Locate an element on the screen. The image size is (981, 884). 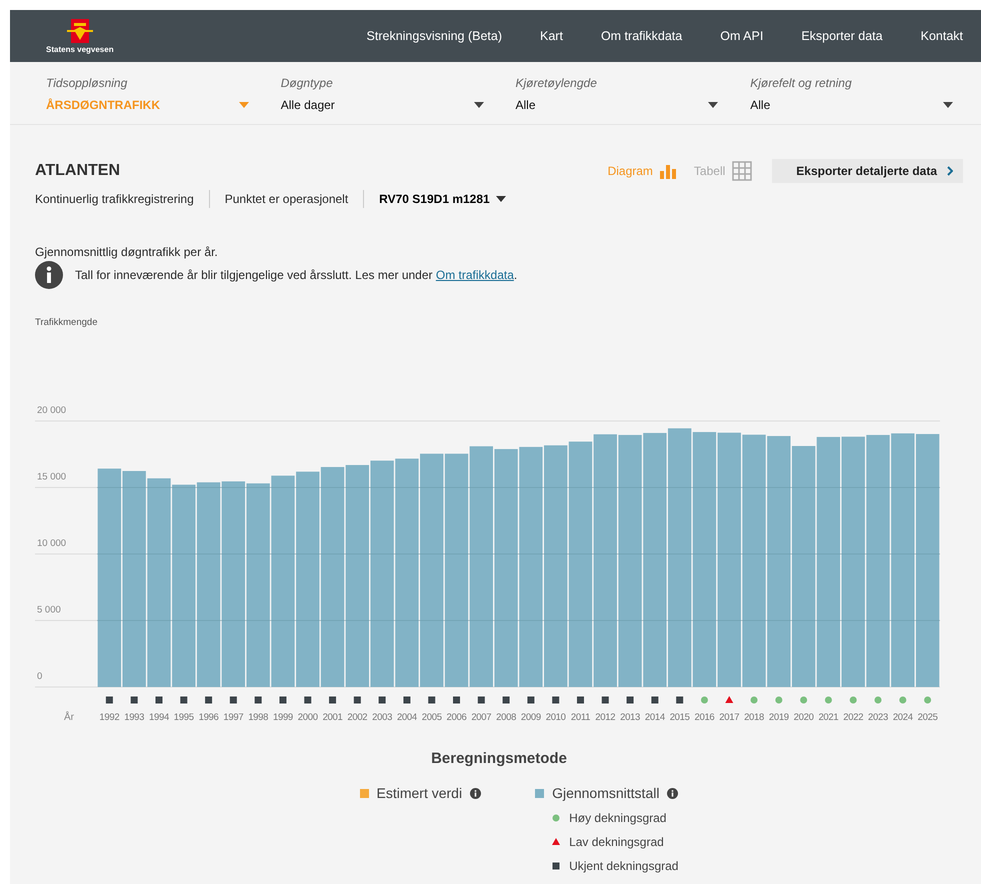
axis-tick-label: 2017 is located at coordinates (729, 717).